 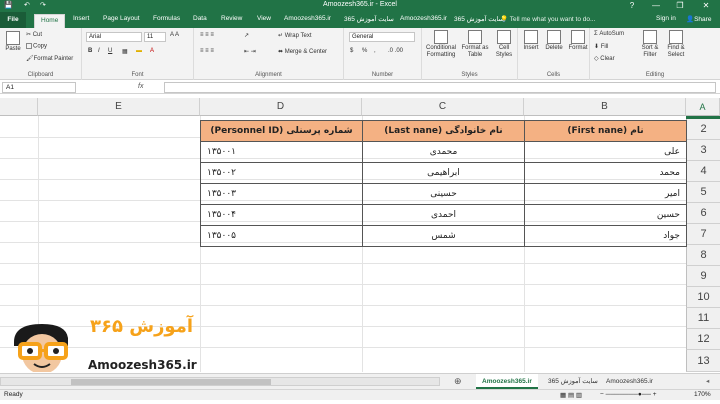 I want to click on format-cells-button: Format, so click(x=578, y=41).